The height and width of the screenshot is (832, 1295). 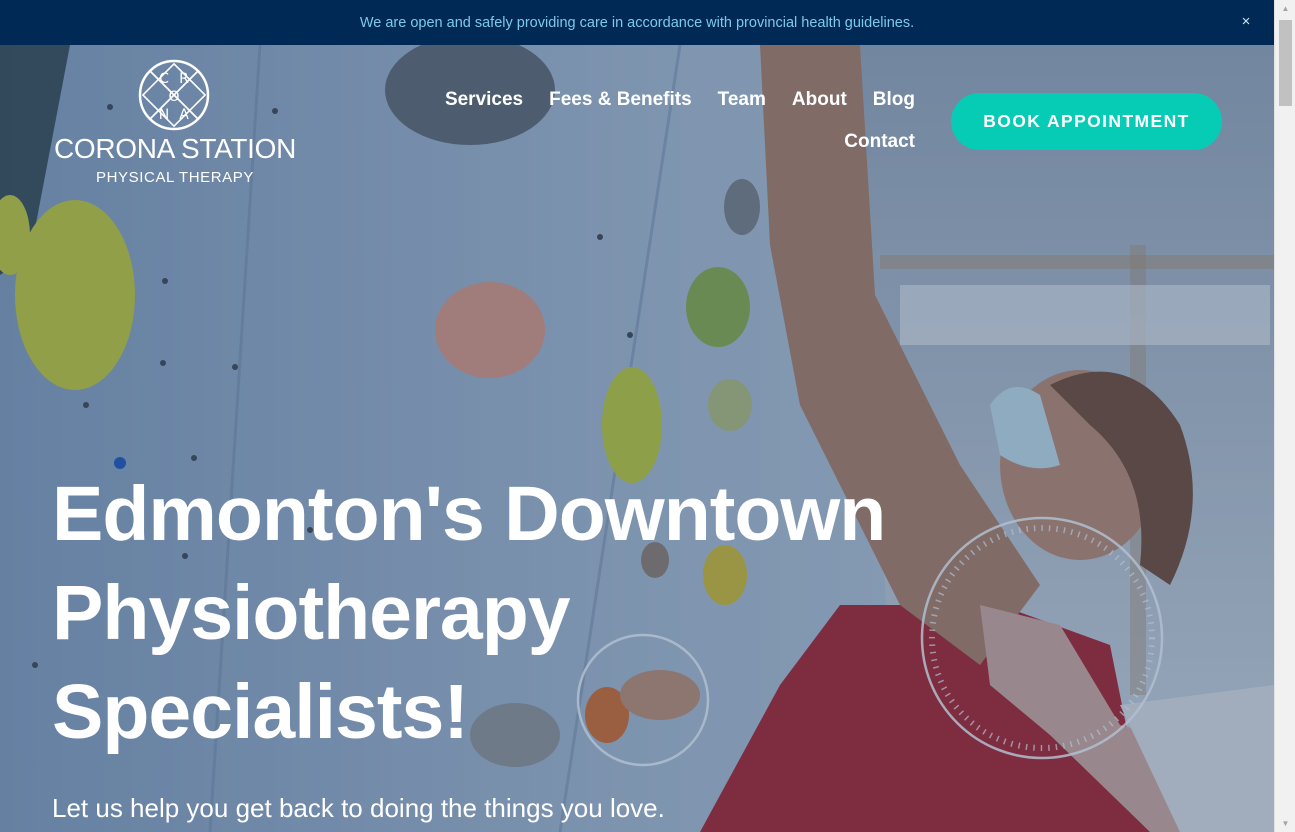 I want to click on logo-mark-icon: C R O N A, so click(x=174, y=95).